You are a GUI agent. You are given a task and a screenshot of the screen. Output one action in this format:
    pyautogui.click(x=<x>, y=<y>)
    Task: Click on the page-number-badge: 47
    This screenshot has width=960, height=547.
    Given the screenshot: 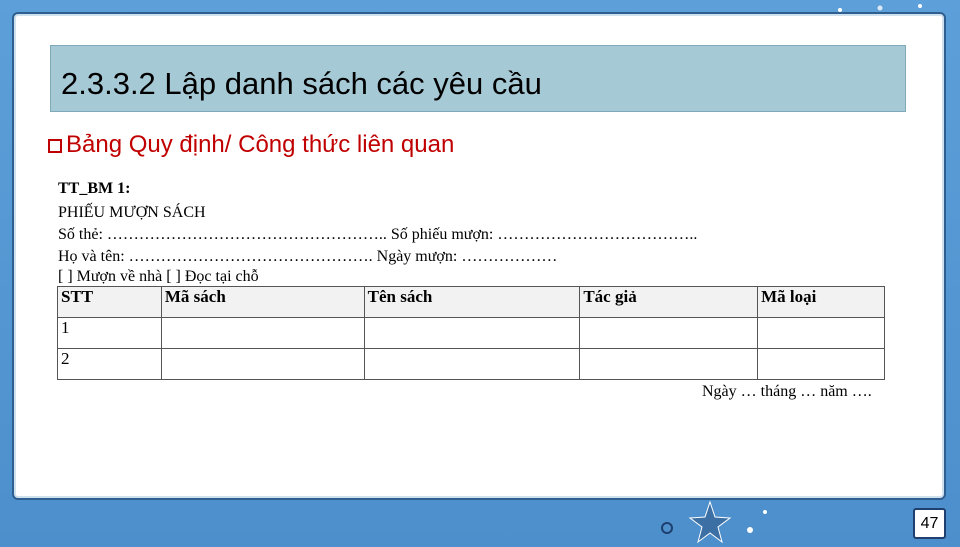 What is the action you would take?
    pyautogui.click(x=929, y=523)
    